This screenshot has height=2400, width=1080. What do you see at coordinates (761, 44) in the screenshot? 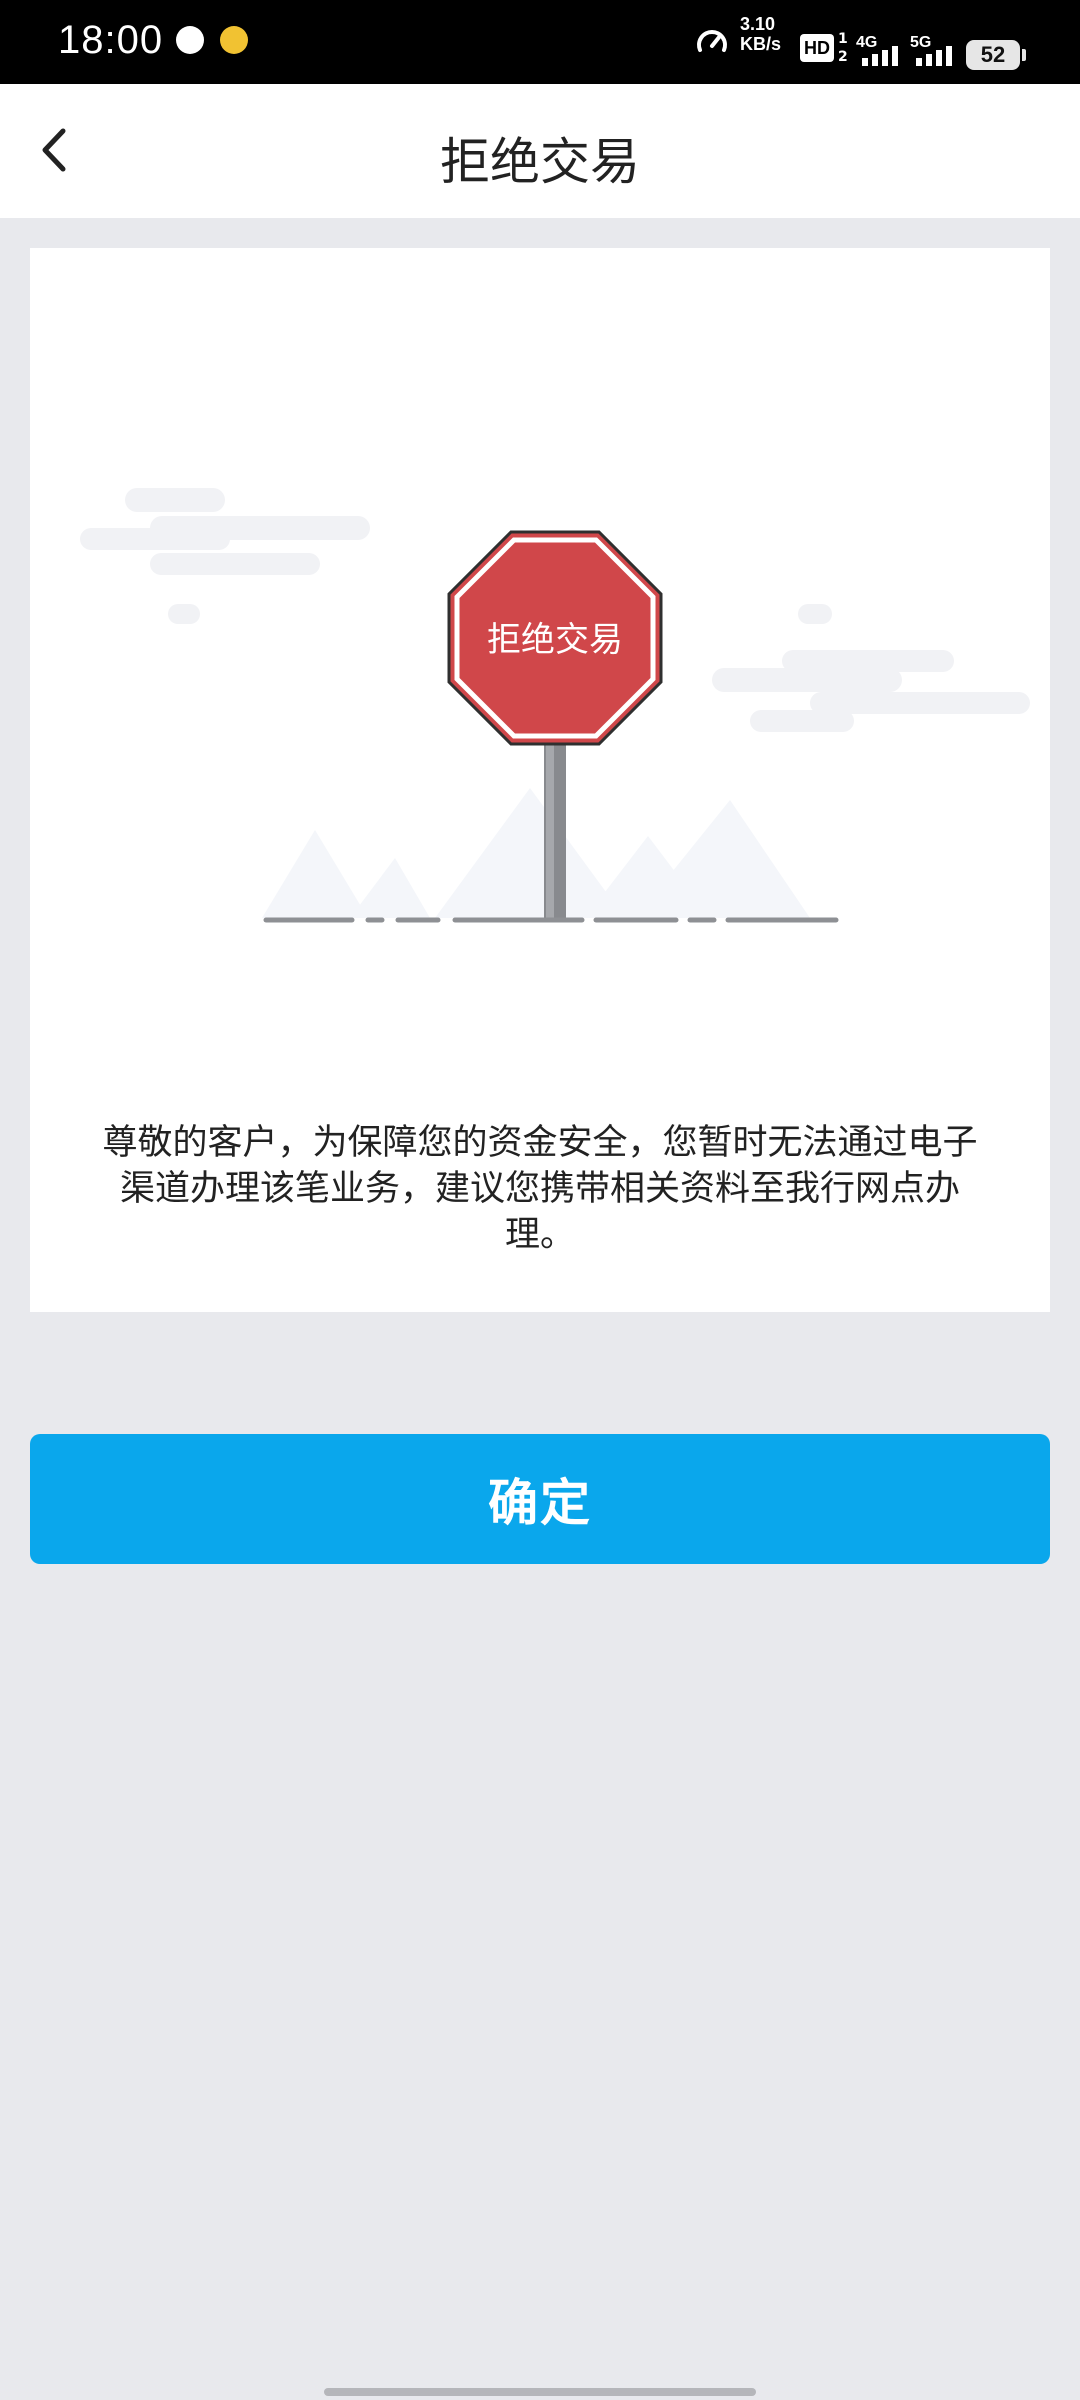
I see `network-speed-unit: KB/s` at bounding box center [761, 44].